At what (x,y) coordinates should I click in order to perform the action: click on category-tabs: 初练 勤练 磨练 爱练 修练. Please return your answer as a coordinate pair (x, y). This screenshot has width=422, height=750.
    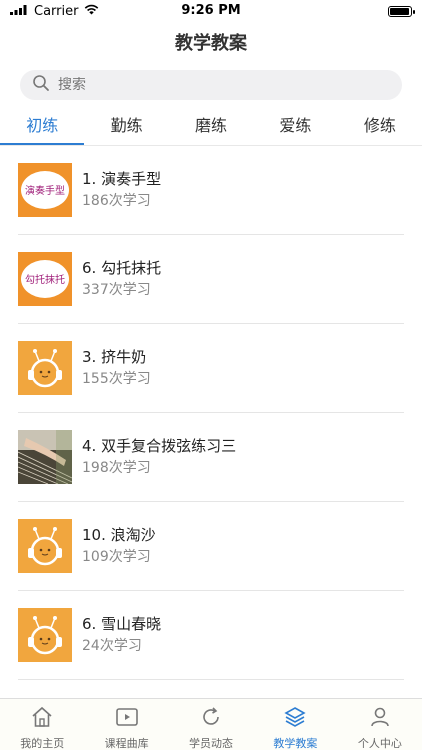
    Looking at the image, I should click on (211, 127).